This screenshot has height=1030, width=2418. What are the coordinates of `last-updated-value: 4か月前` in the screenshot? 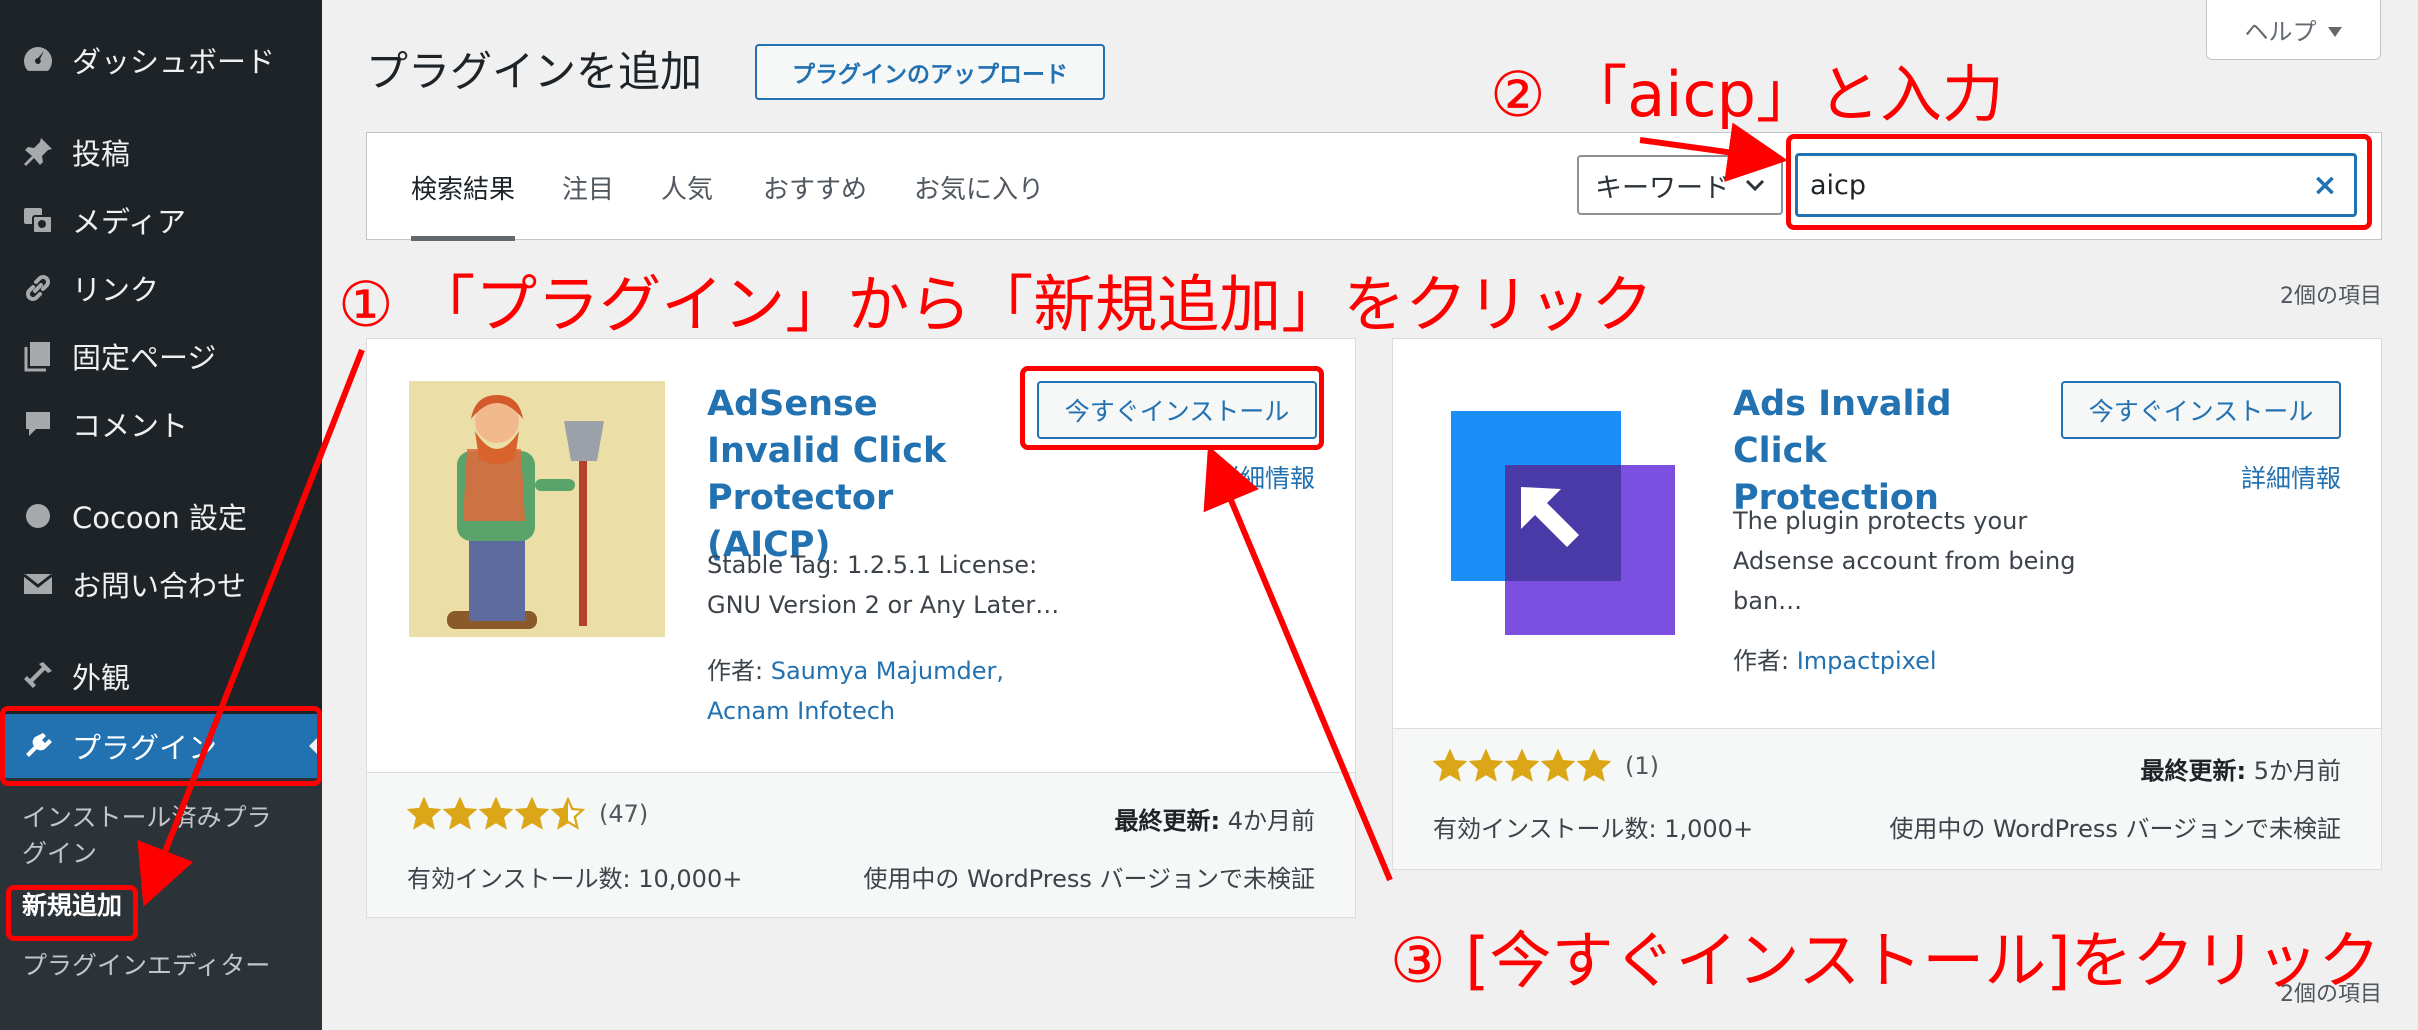 It's located at (1267, 821).